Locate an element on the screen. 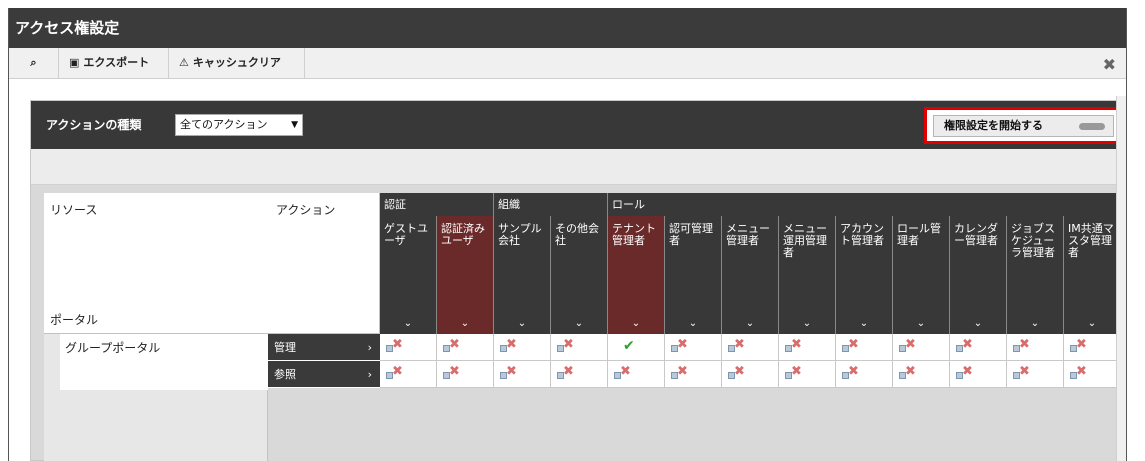 The height and width of the screenshot is (461, 1145). role-header: メニュー運用管理者 ⌄ is located at coordinates (807, 275).